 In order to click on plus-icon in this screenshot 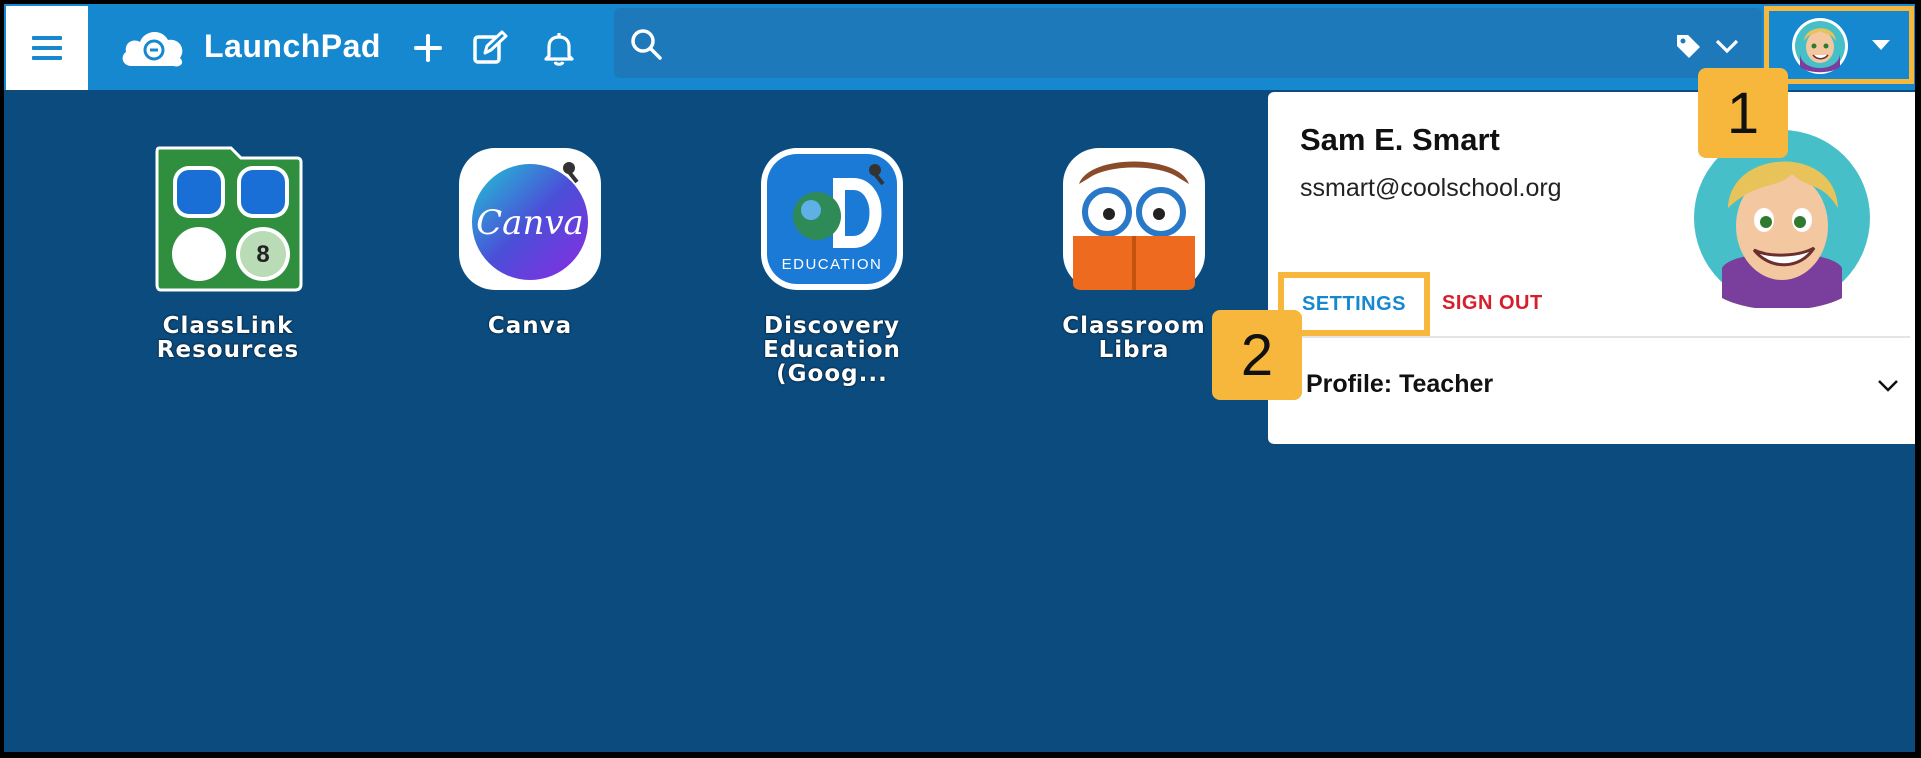, I will do `click(428, 48)`.